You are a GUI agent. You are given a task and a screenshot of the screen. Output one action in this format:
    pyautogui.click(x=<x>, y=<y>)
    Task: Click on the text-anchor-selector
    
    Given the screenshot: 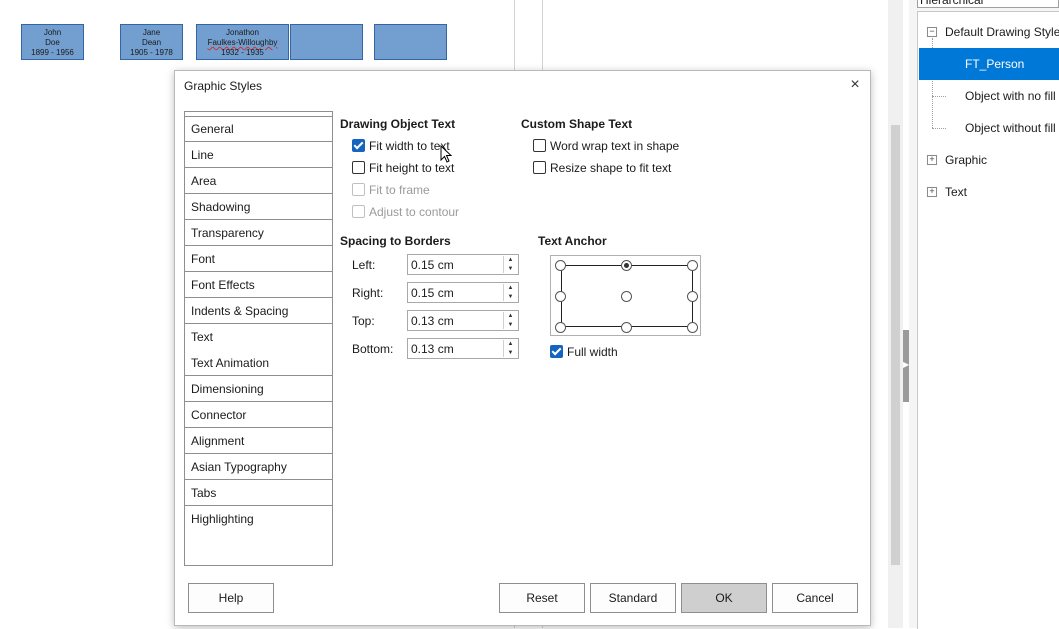 What is the action you would take?
    pyautogui.click(x=625, y=295)
    